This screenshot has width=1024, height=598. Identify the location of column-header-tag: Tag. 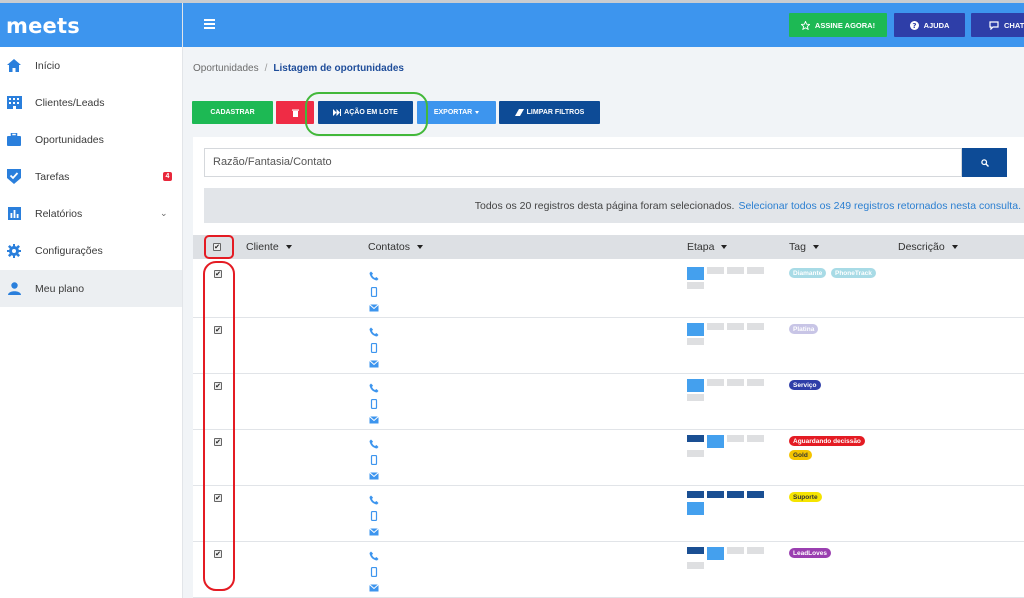
(804, 247).